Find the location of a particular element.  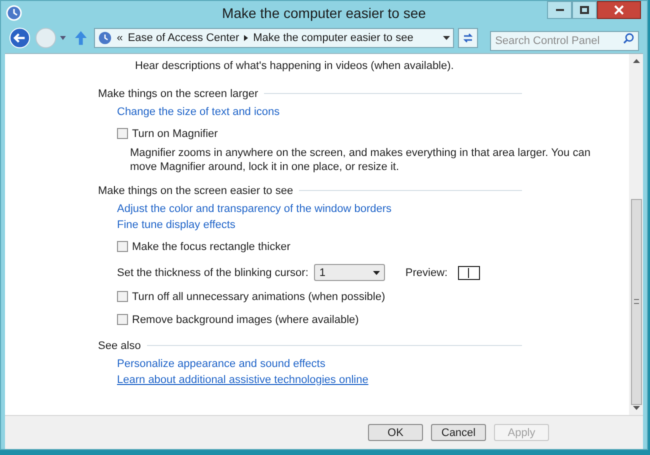

dropdown-label: Set the thickness of the blinking cursor: is located at coordinates (213, 273).